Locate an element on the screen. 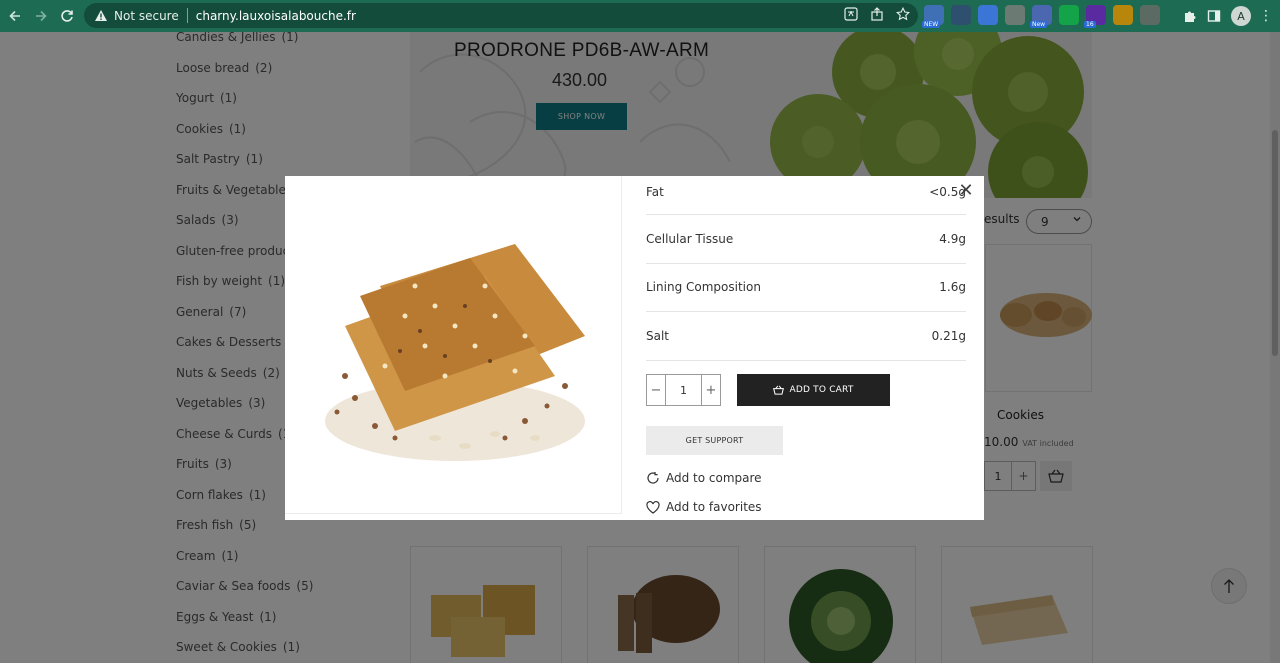 This screenshot has height=663, width=1280. nutrition-label: Fat is located at coordinates (655, 192).